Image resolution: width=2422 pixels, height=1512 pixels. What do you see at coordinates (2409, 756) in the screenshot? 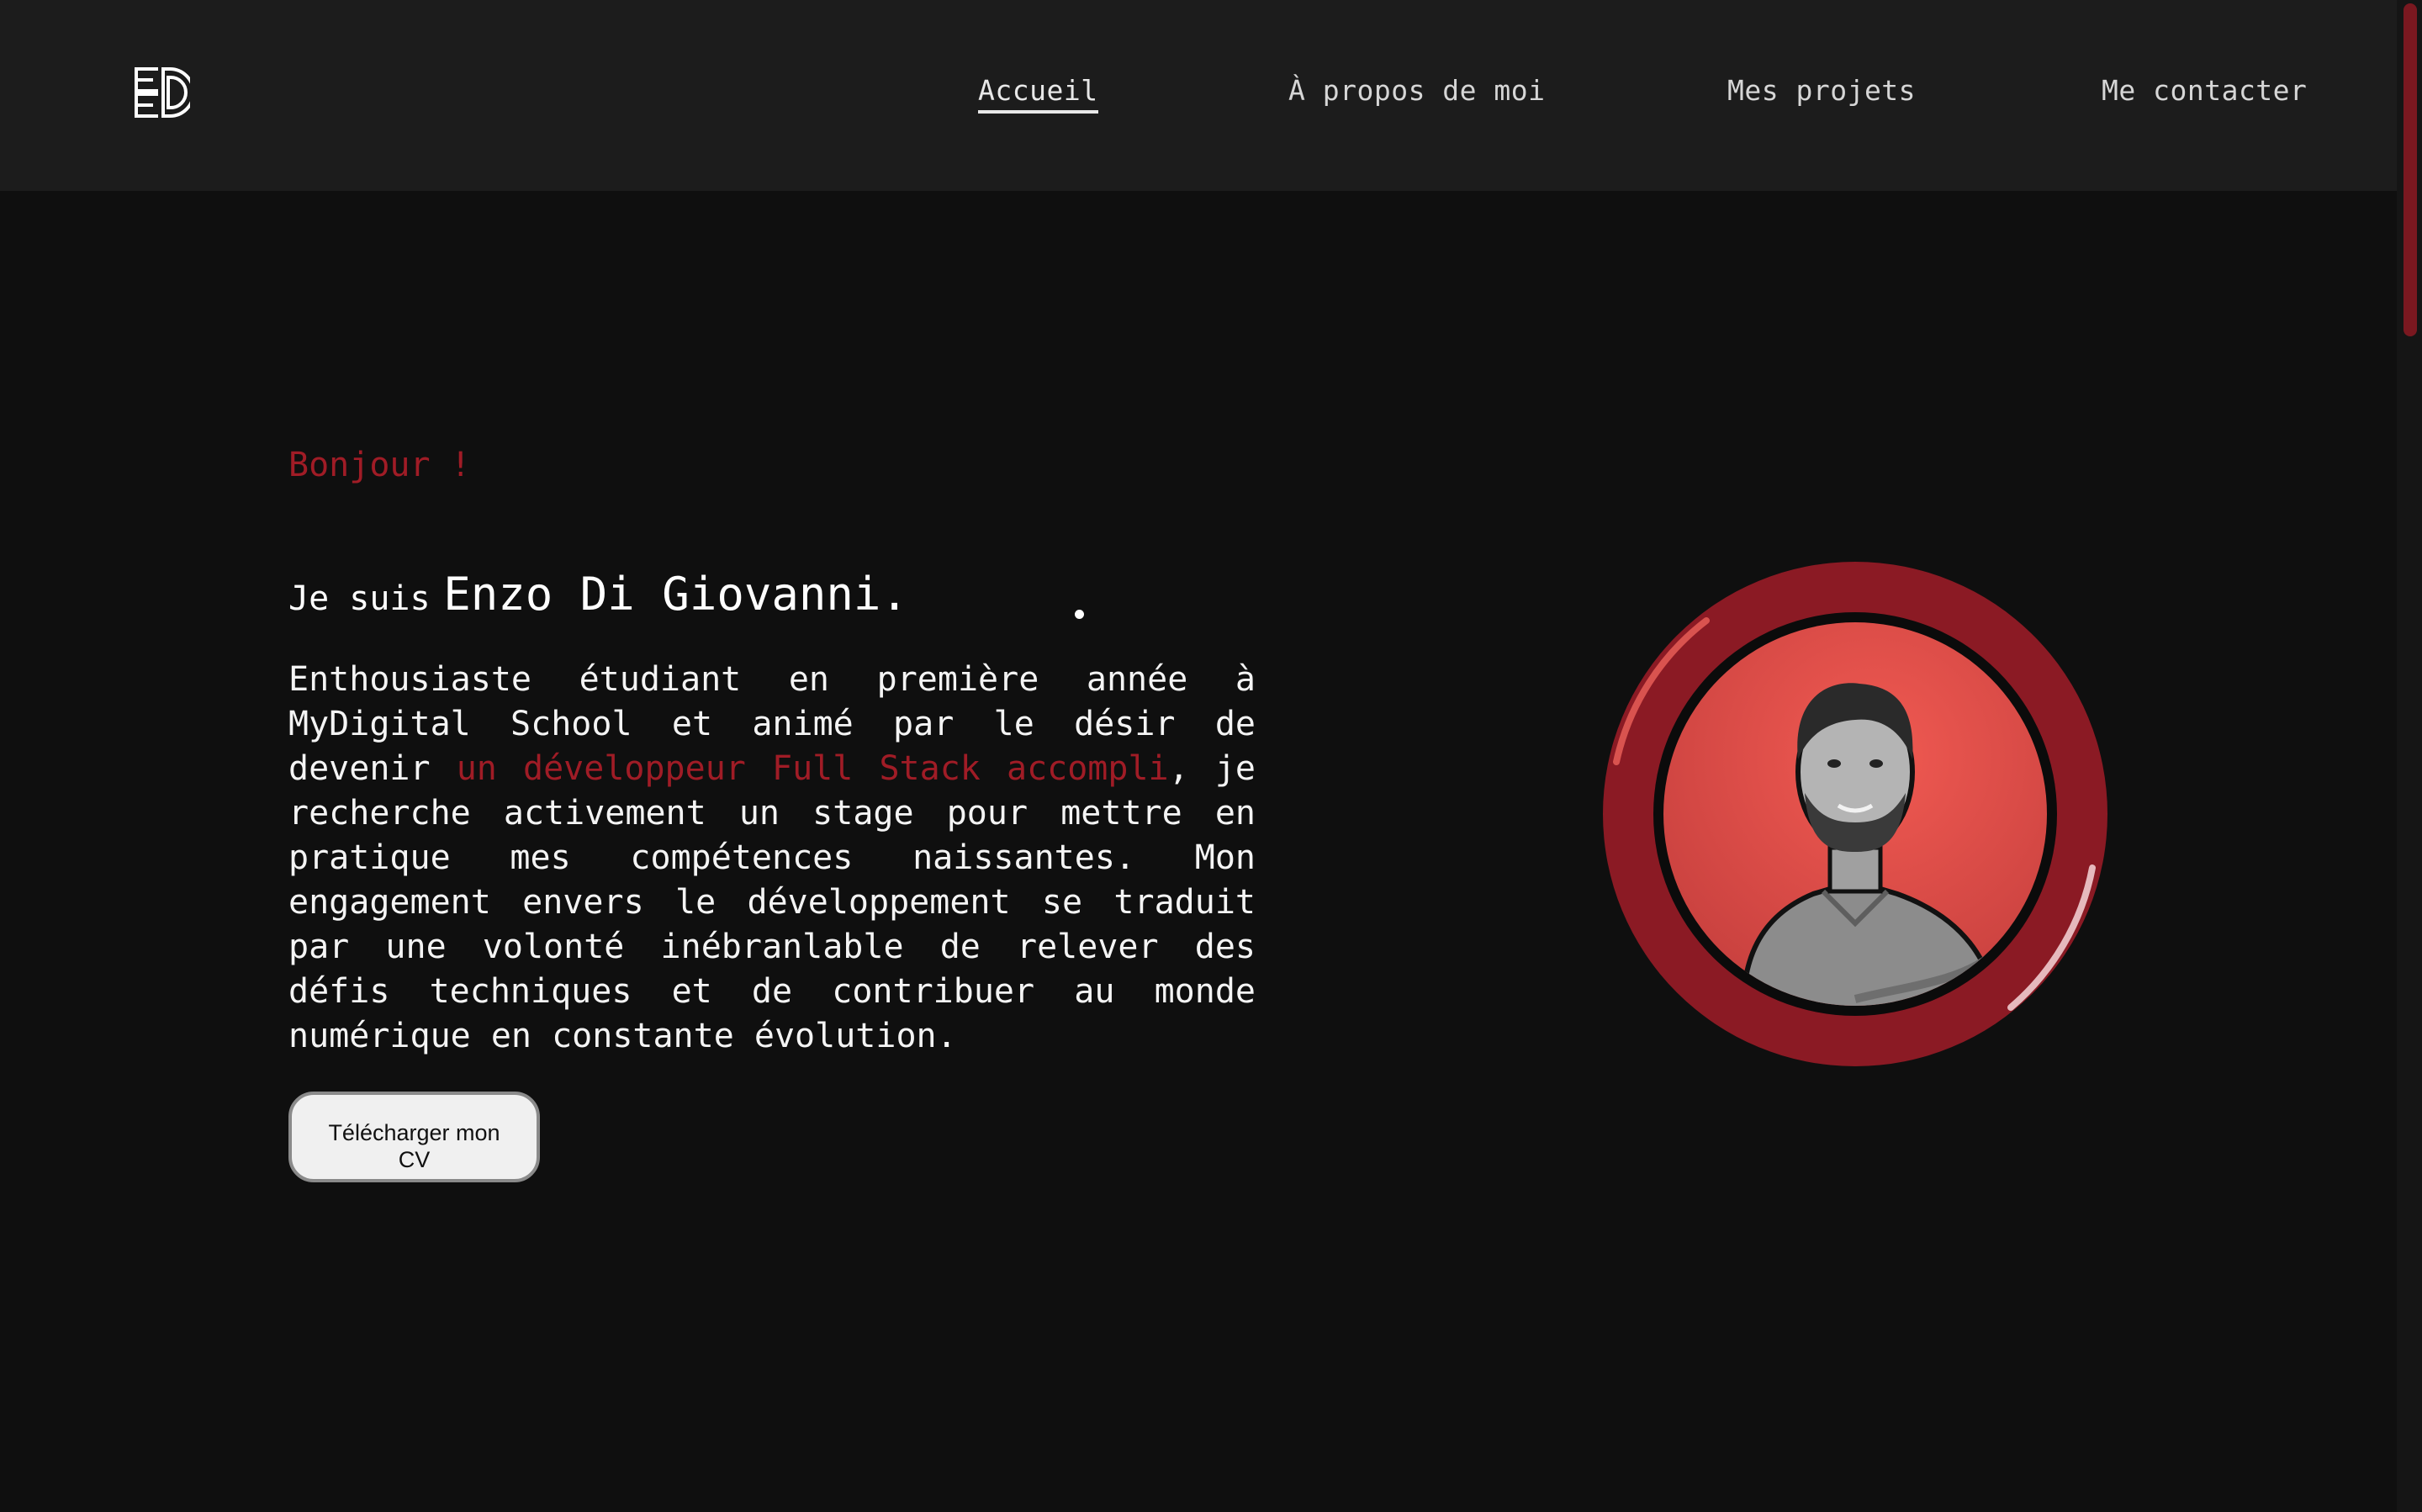
I see `scrollbar` at bounding box center [2409, 756].